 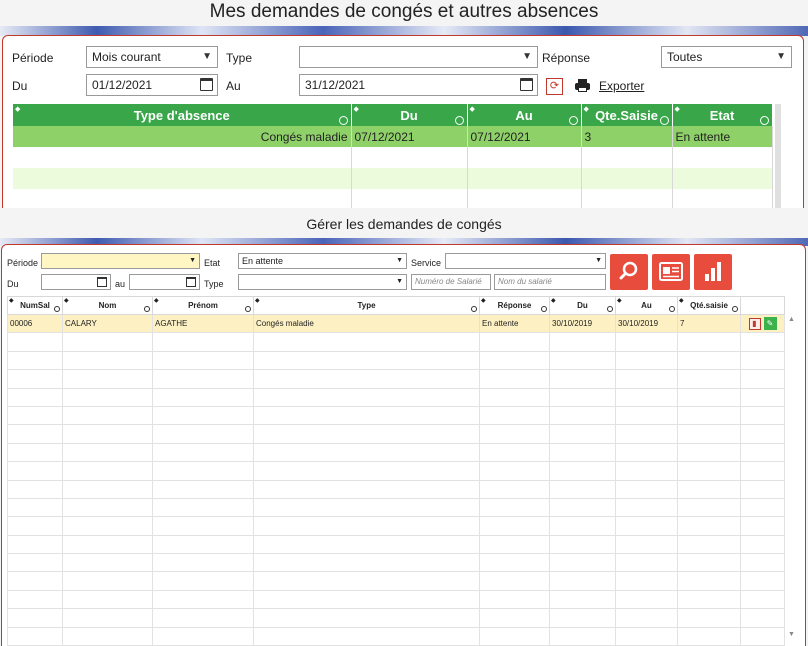 I want to click on column-header-qte: ◆ Qte.Saisie, so click(x=627, y=115).